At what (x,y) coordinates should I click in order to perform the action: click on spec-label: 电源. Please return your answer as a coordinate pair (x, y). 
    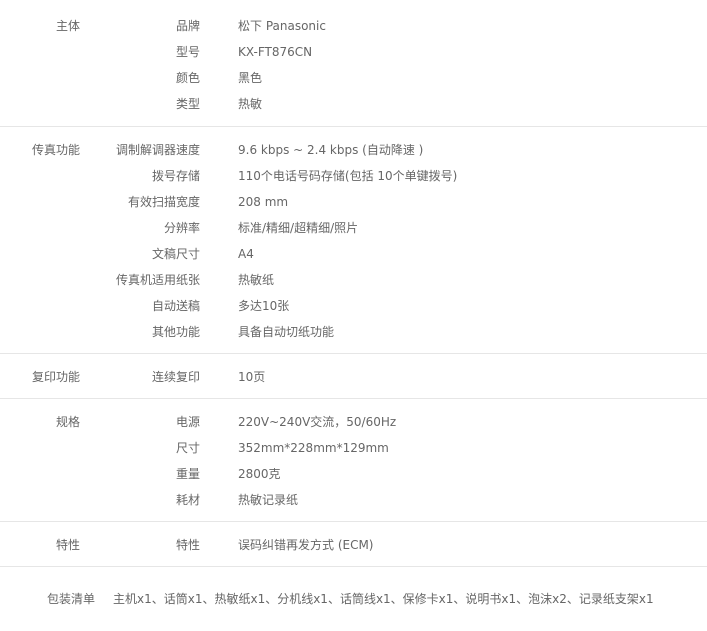
    Looking at the image, I should click on (187, 422).